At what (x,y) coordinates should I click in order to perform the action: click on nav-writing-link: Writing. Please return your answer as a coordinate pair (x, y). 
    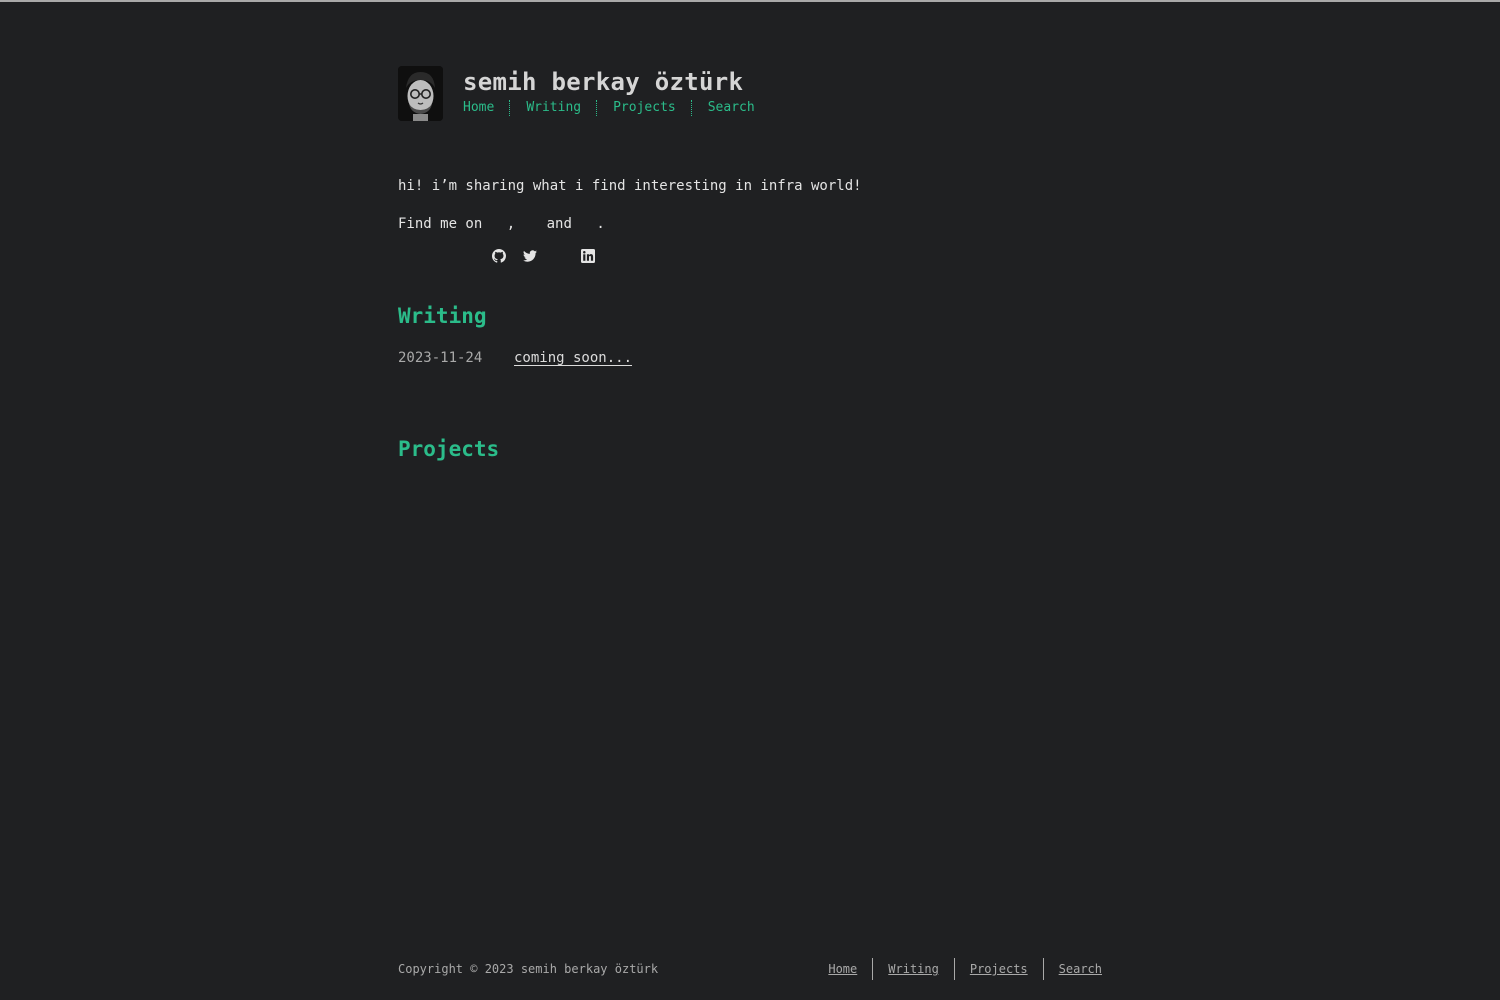
    Looking at the image, I should click on (553, 108).